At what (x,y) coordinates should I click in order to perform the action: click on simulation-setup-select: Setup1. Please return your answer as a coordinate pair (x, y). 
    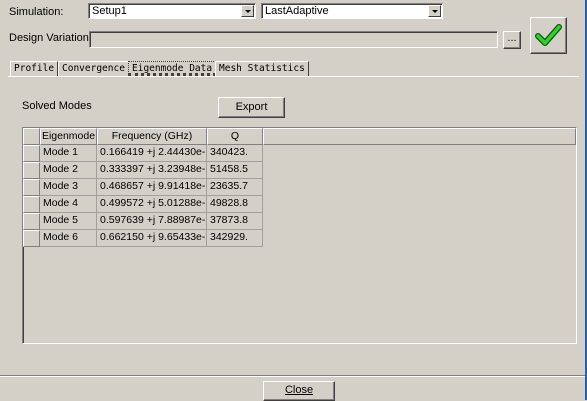
    Looking at the image, I should click on (172, 11).